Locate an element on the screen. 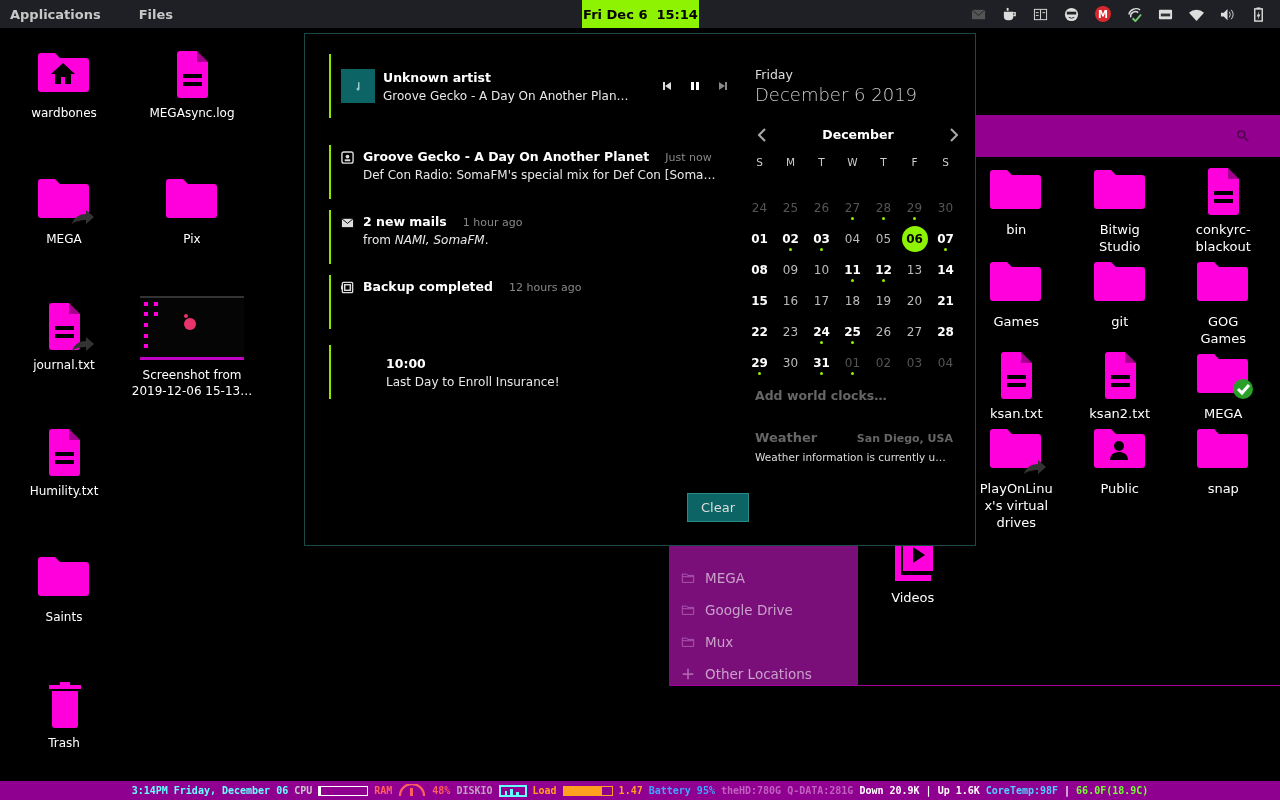  calendar-day: 16 is located at coordinates (790, 300).